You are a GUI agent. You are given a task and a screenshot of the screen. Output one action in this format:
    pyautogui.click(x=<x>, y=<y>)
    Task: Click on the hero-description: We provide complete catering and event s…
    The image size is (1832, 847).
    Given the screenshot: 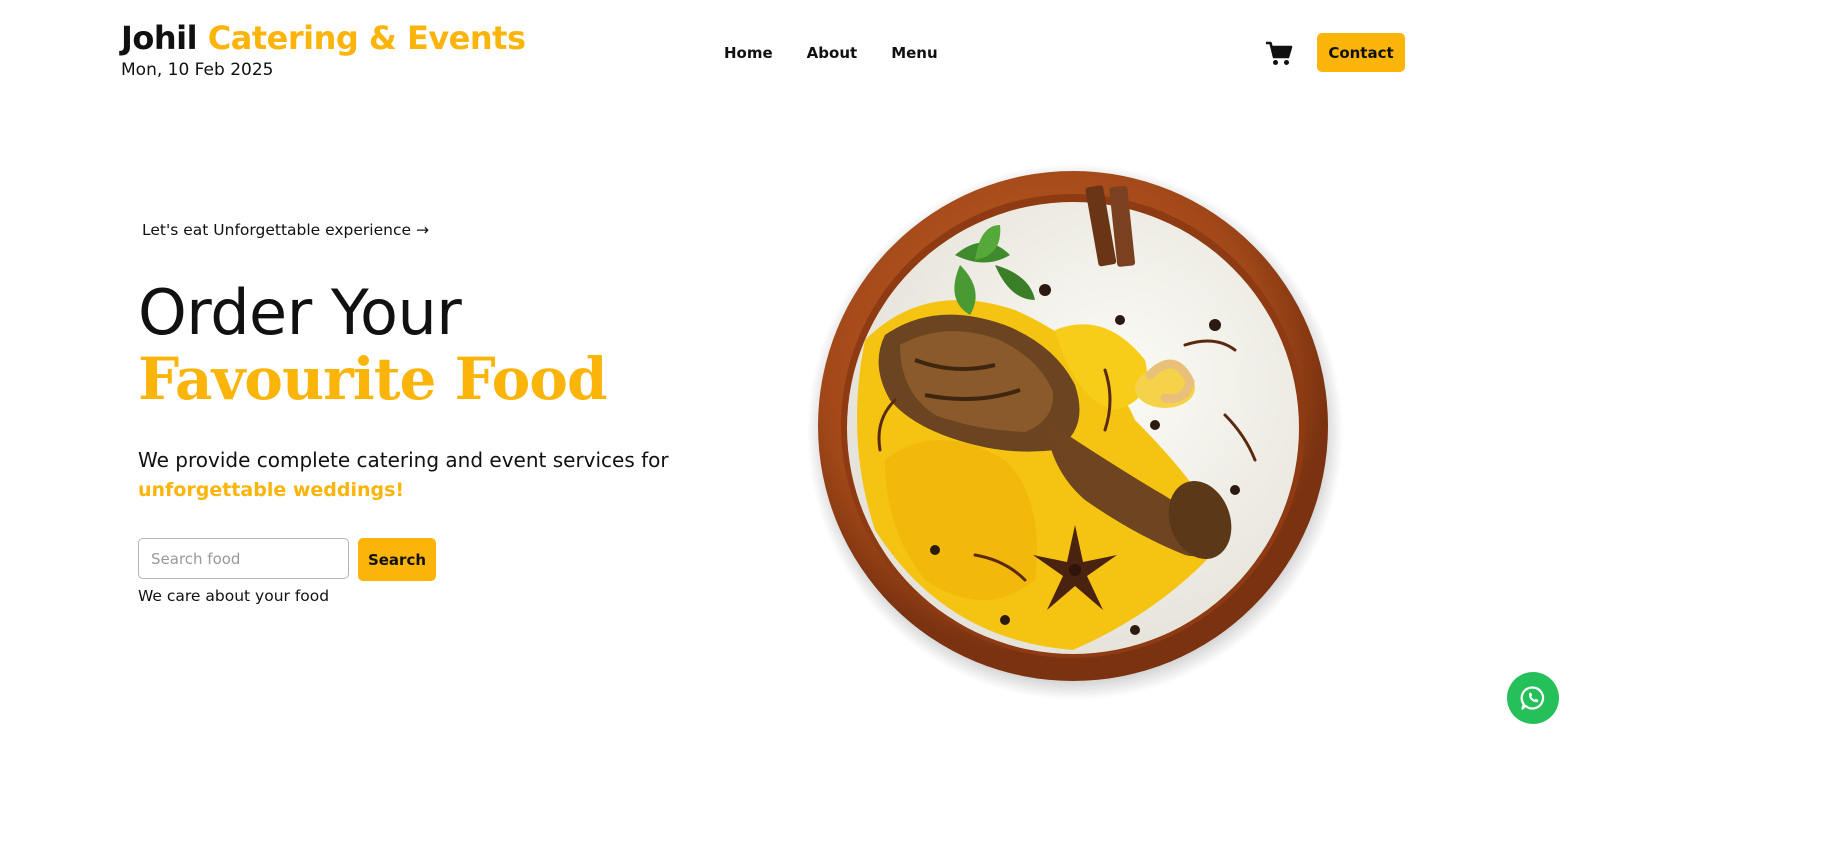 What is the action you would take?
    pyautogui.click(x=403, y=460)
    